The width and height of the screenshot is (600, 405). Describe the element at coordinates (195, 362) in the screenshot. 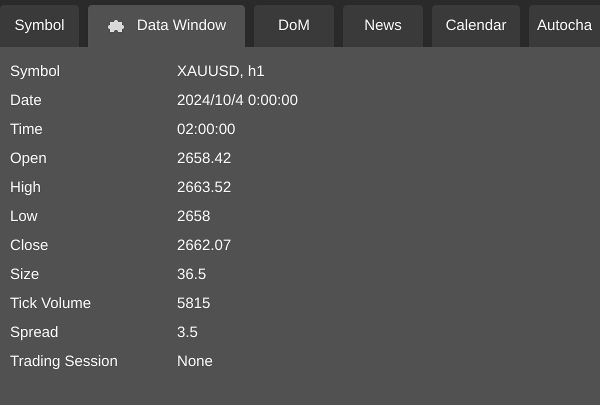

I see `field-value: None` at that location.